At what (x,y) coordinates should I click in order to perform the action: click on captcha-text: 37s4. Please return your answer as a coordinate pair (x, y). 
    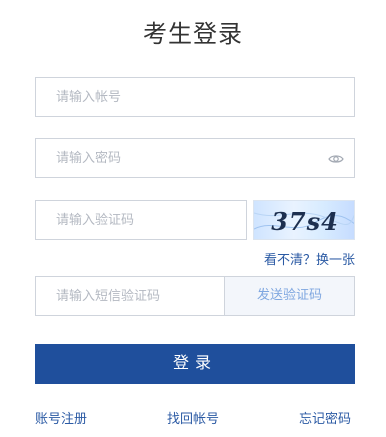
    Looking at the image, I should click on (305, 221).